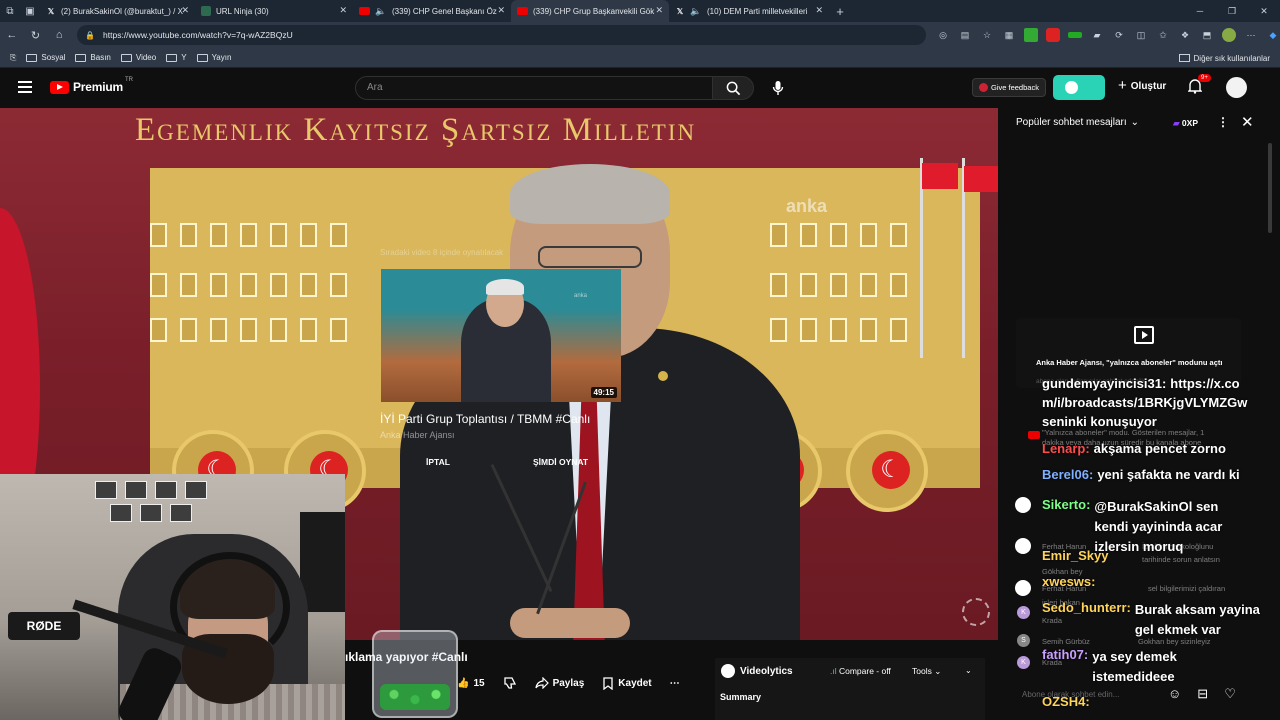 This screenshot has height=720, width=1280. What do you see at coordinates (138, 57) in the screenshot?
I see `bookmark-folder: Video` at bounding box center [138, 57].